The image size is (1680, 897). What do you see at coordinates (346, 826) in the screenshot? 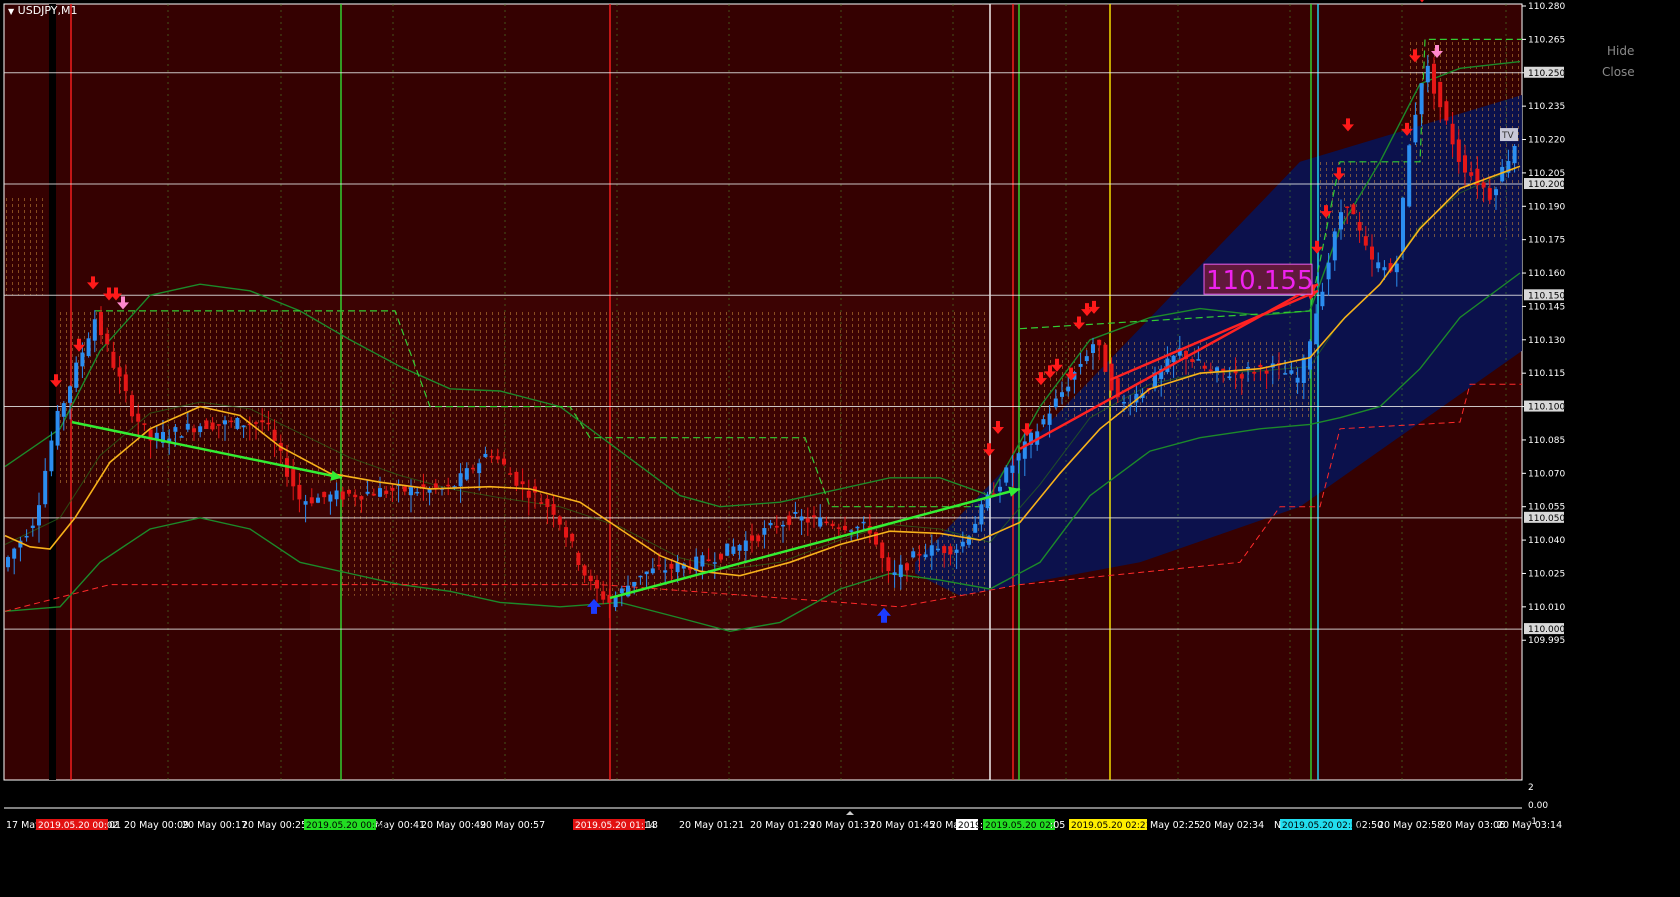
I see `time-flag-label: 2019.05.20 00:38` at bounding box center [346, 826].